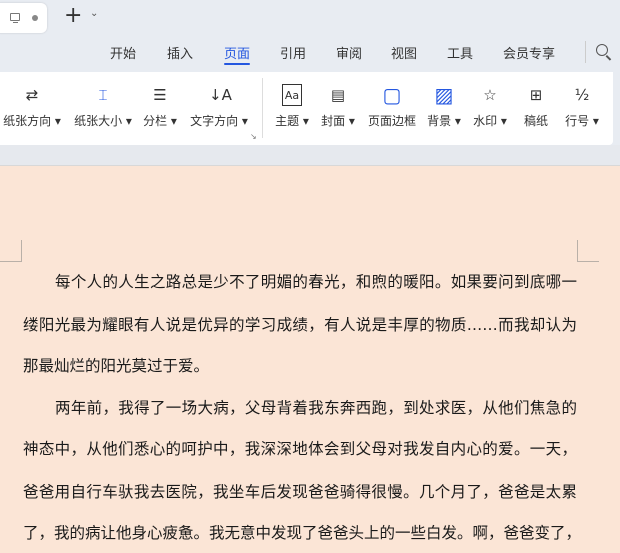 The width and height of the screenshot is (620, 553). Describe the element at coordinates (219, 108) in the screenshot. I see `text-direction-button: ↓A 文字方向 ▾` at that location.